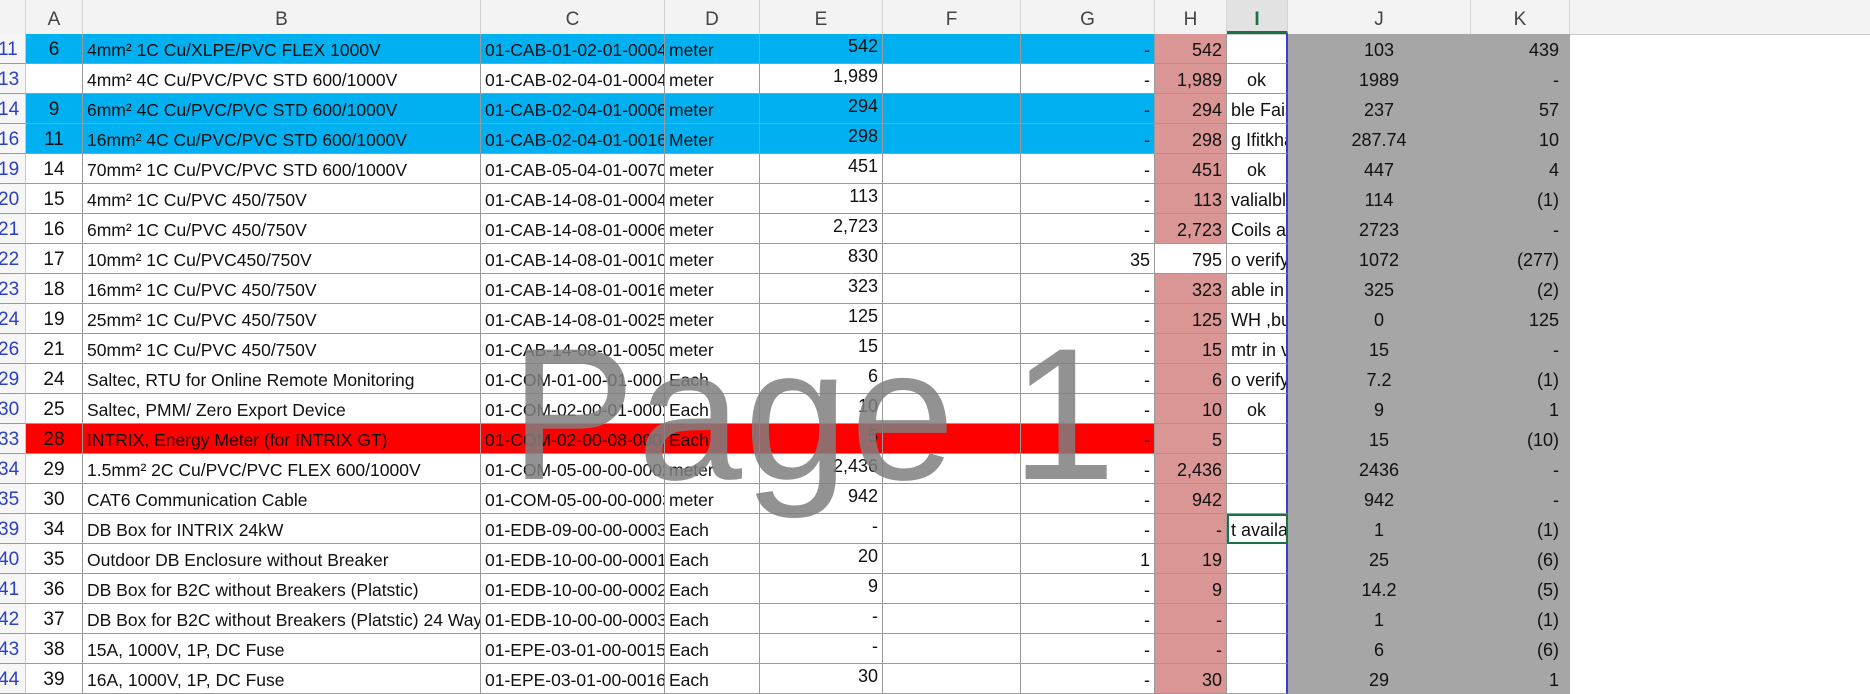 The width and height of the screenshot is (1870, 694). I want to click on cell-a: 30, so click(54, 499).